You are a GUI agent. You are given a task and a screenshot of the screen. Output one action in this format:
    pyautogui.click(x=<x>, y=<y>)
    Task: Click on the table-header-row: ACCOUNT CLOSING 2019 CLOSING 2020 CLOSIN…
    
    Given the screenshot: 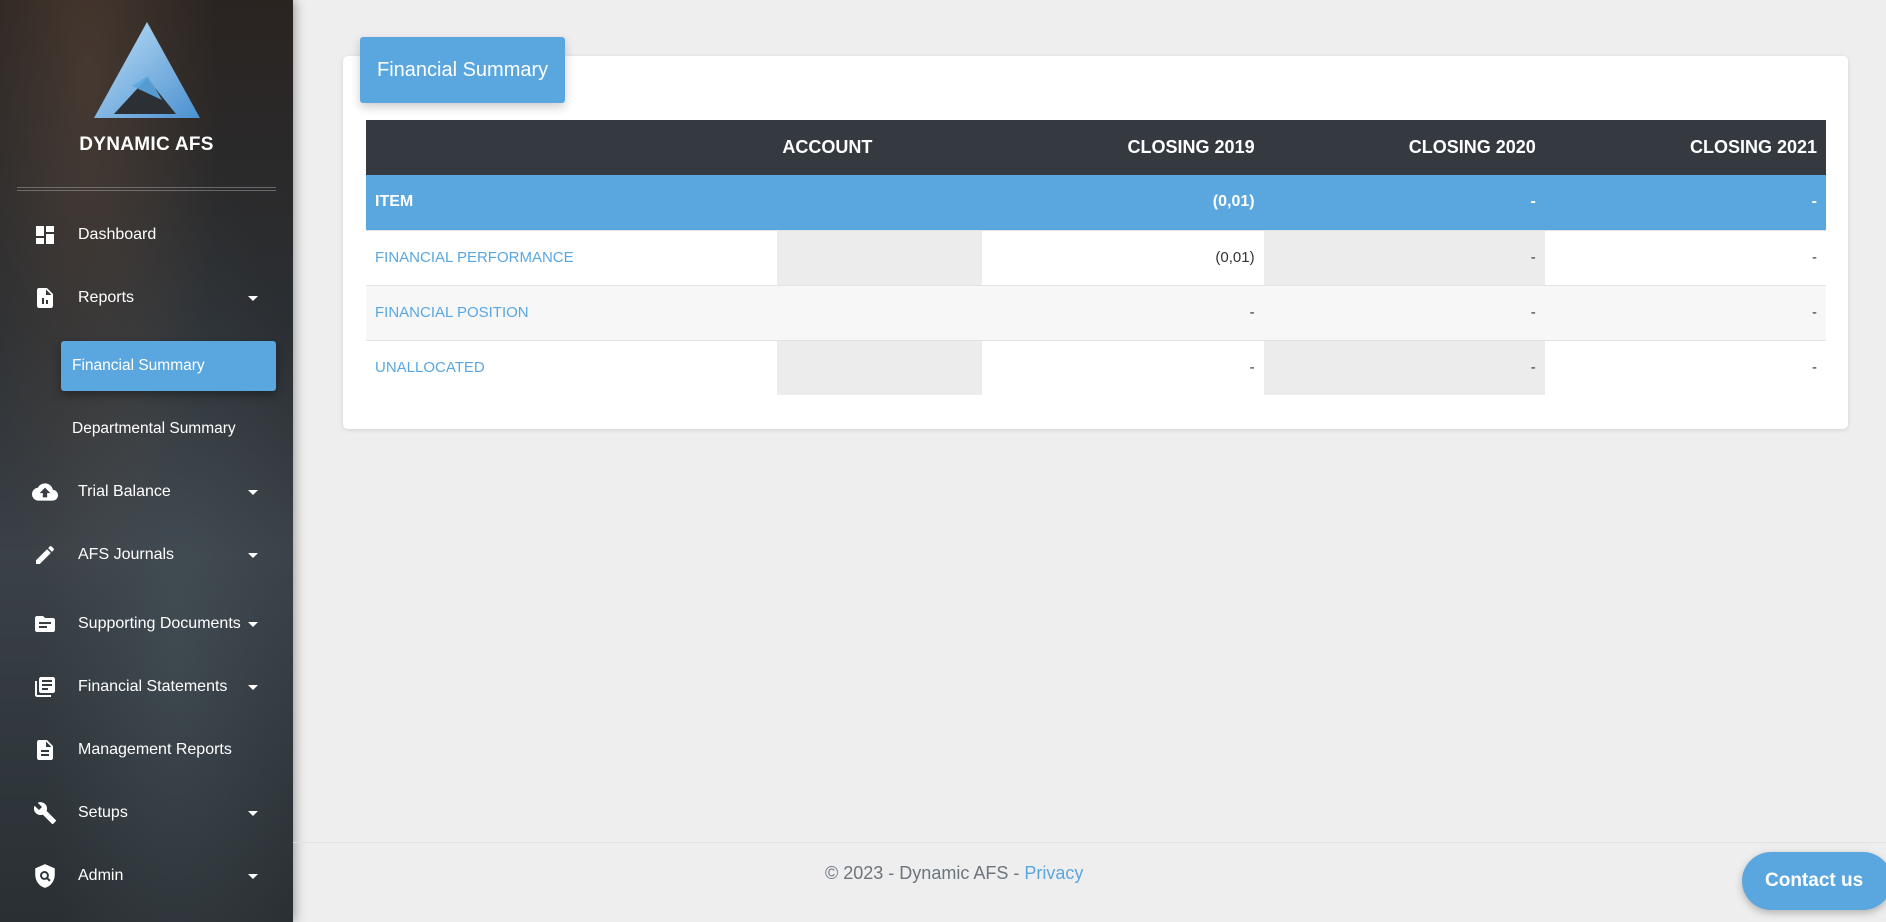 What is the action you would take?
    pyautogui.click(x=1096, y=147)
    